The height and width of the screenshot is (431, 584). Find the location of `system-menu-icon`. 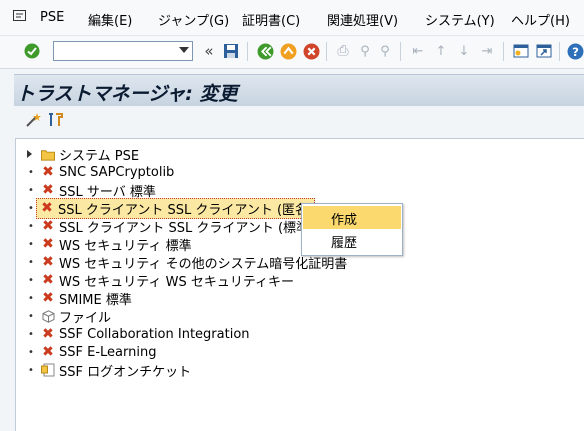

system-menu-icon is located at coordinates (20, 16).